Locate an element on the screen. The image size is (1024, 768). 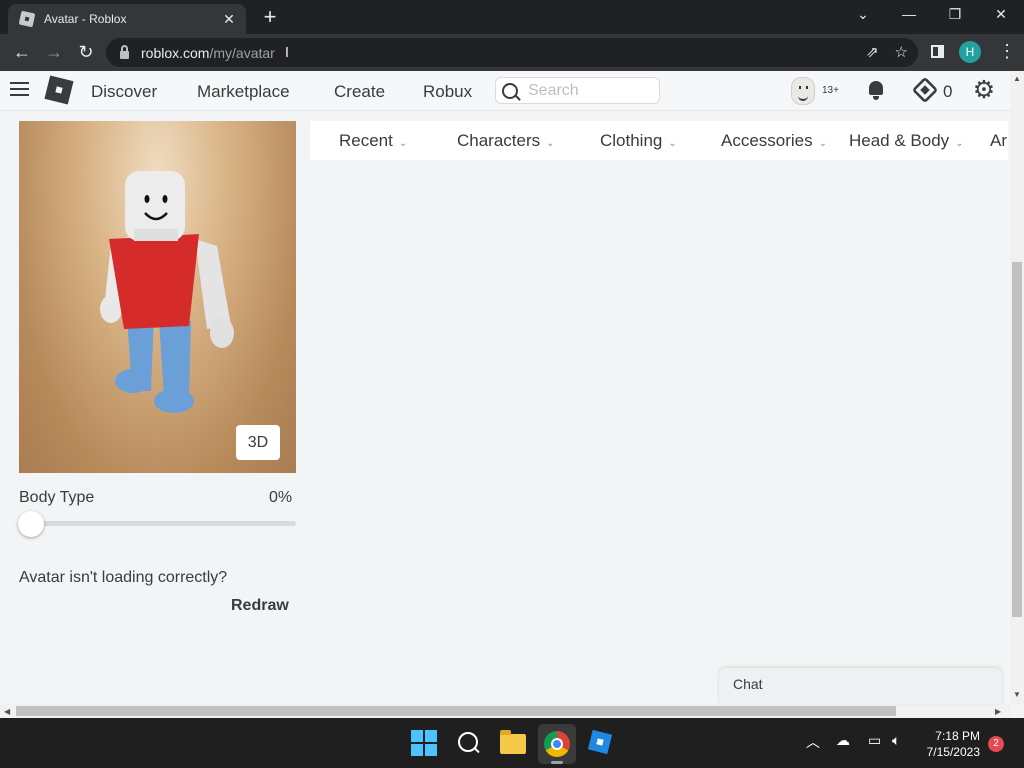
back-button: ← is located at coordinates (22, 52).